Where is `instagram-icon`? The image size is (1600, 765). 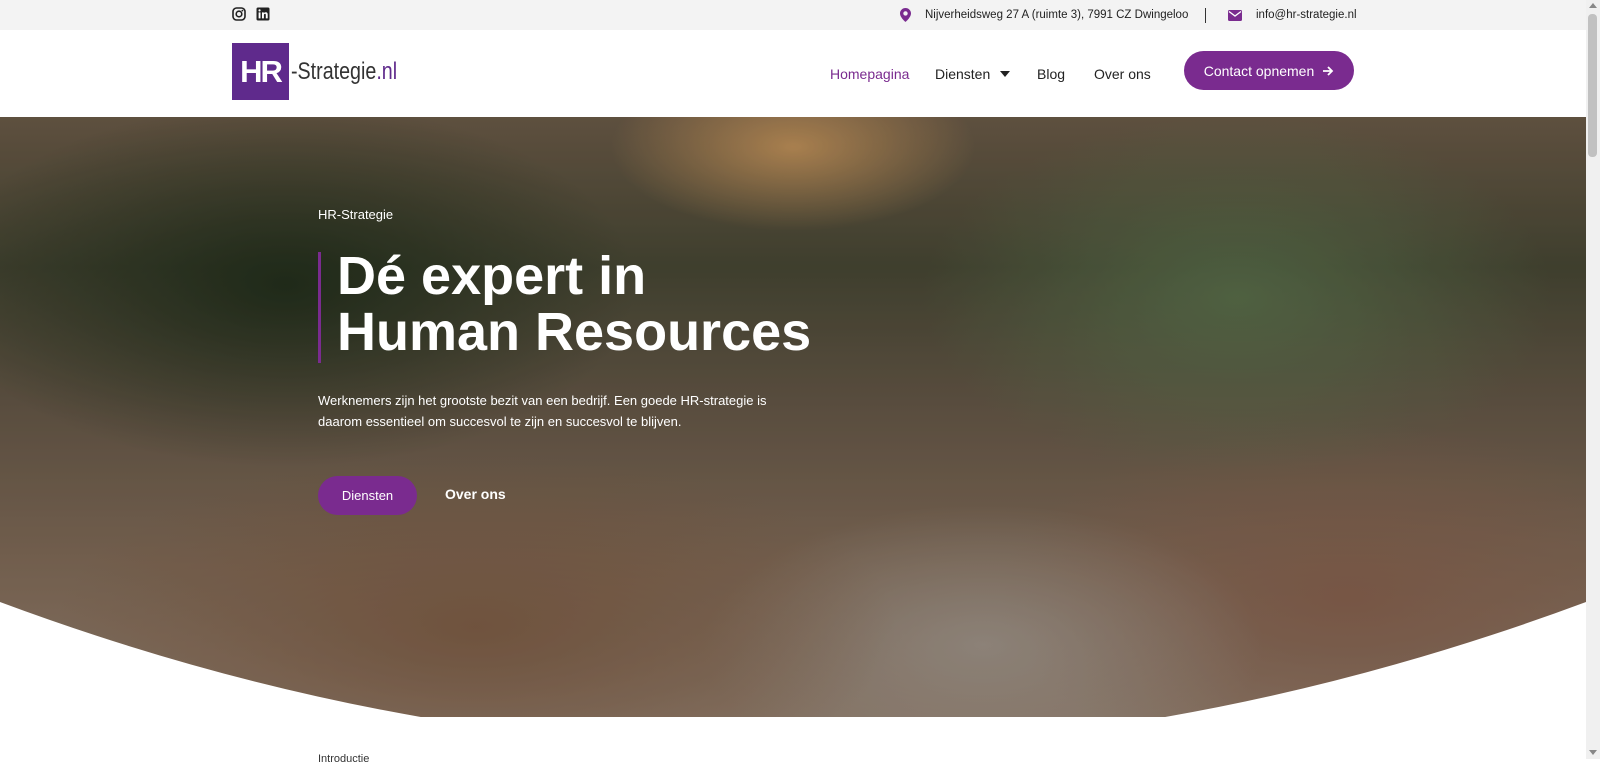 instagram-icon is located at coordinates (239, 14).